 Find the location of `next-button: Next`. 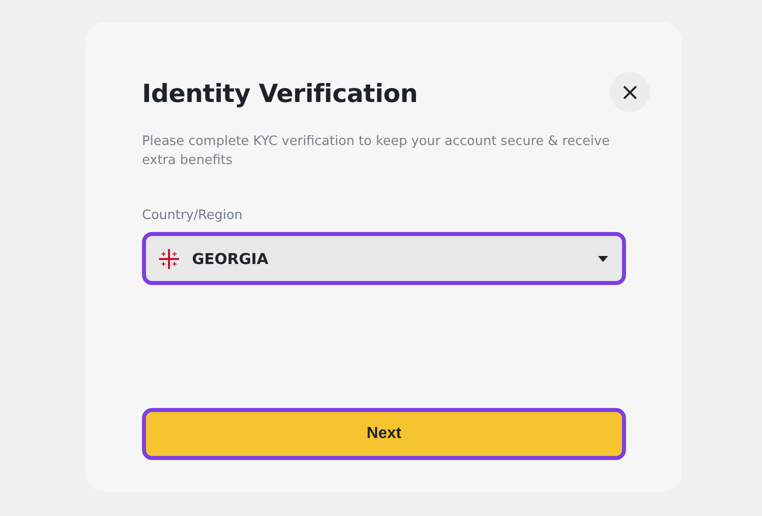

next-button: Next is located at coordinates (384, 434).